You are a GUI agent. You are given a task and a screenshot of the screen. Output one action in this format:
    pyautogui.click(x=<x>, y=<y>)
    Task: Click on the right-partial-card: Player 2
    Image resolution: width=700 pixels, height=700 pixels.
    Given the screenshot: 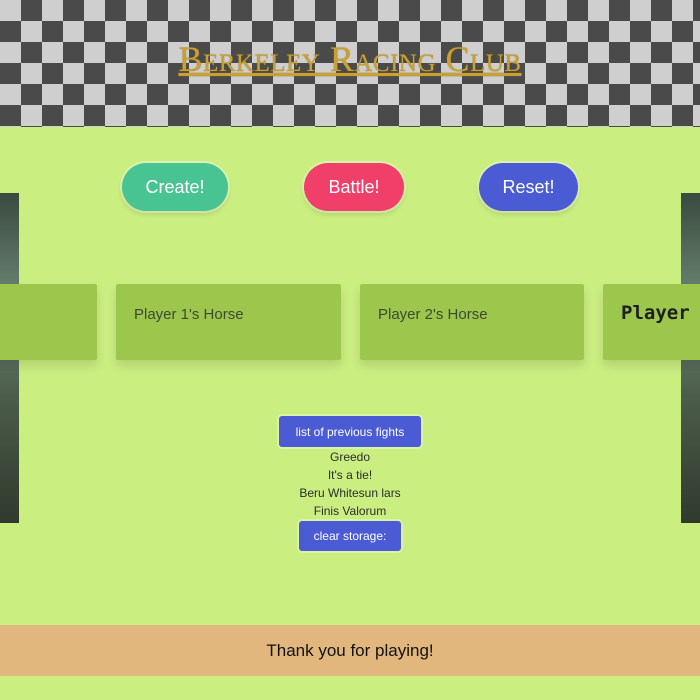 What is the action you would take?
    pyautogui.click(x=651, y=322)
    